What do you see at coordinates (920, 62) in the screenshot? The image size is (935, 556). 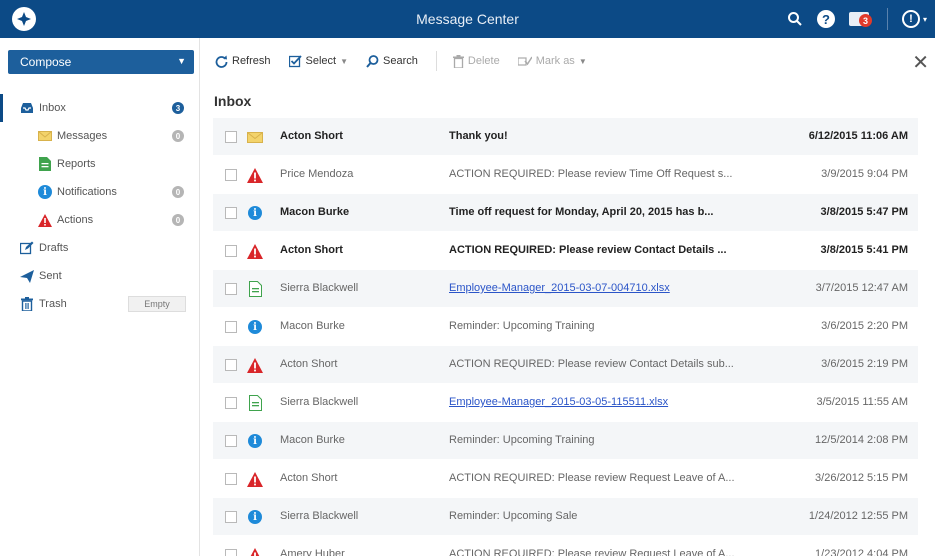 I see `close-icon: ✕` at bounding box center [920, 62].